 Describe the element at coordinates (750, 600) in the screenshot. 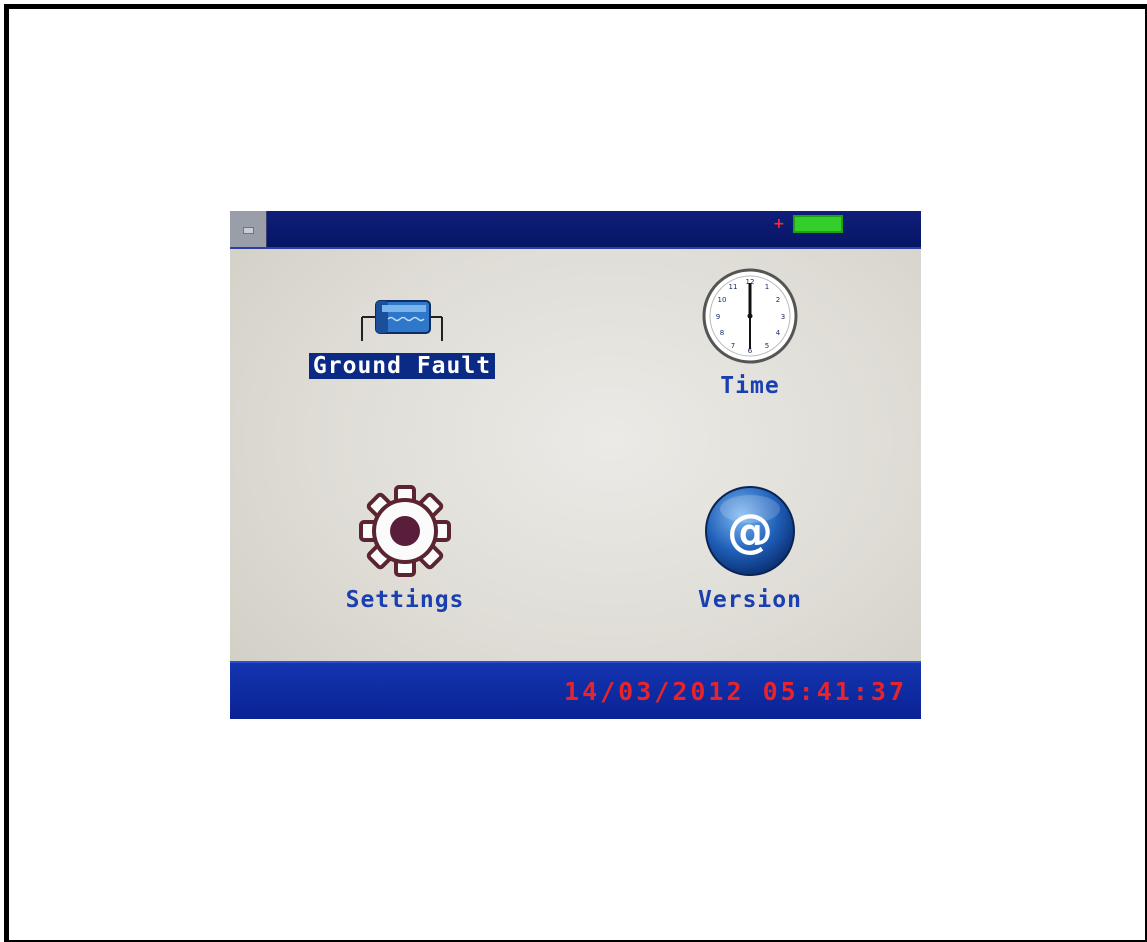

I see `menu-item-label: Version` at that location.